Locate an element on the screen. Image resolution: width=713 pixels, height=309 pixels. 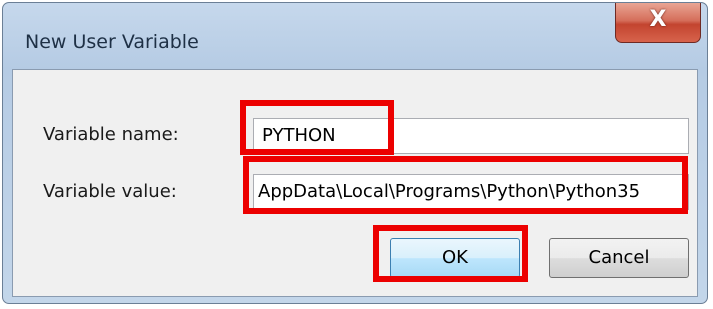
value-field-highlight is located at coordinates (465, 185).